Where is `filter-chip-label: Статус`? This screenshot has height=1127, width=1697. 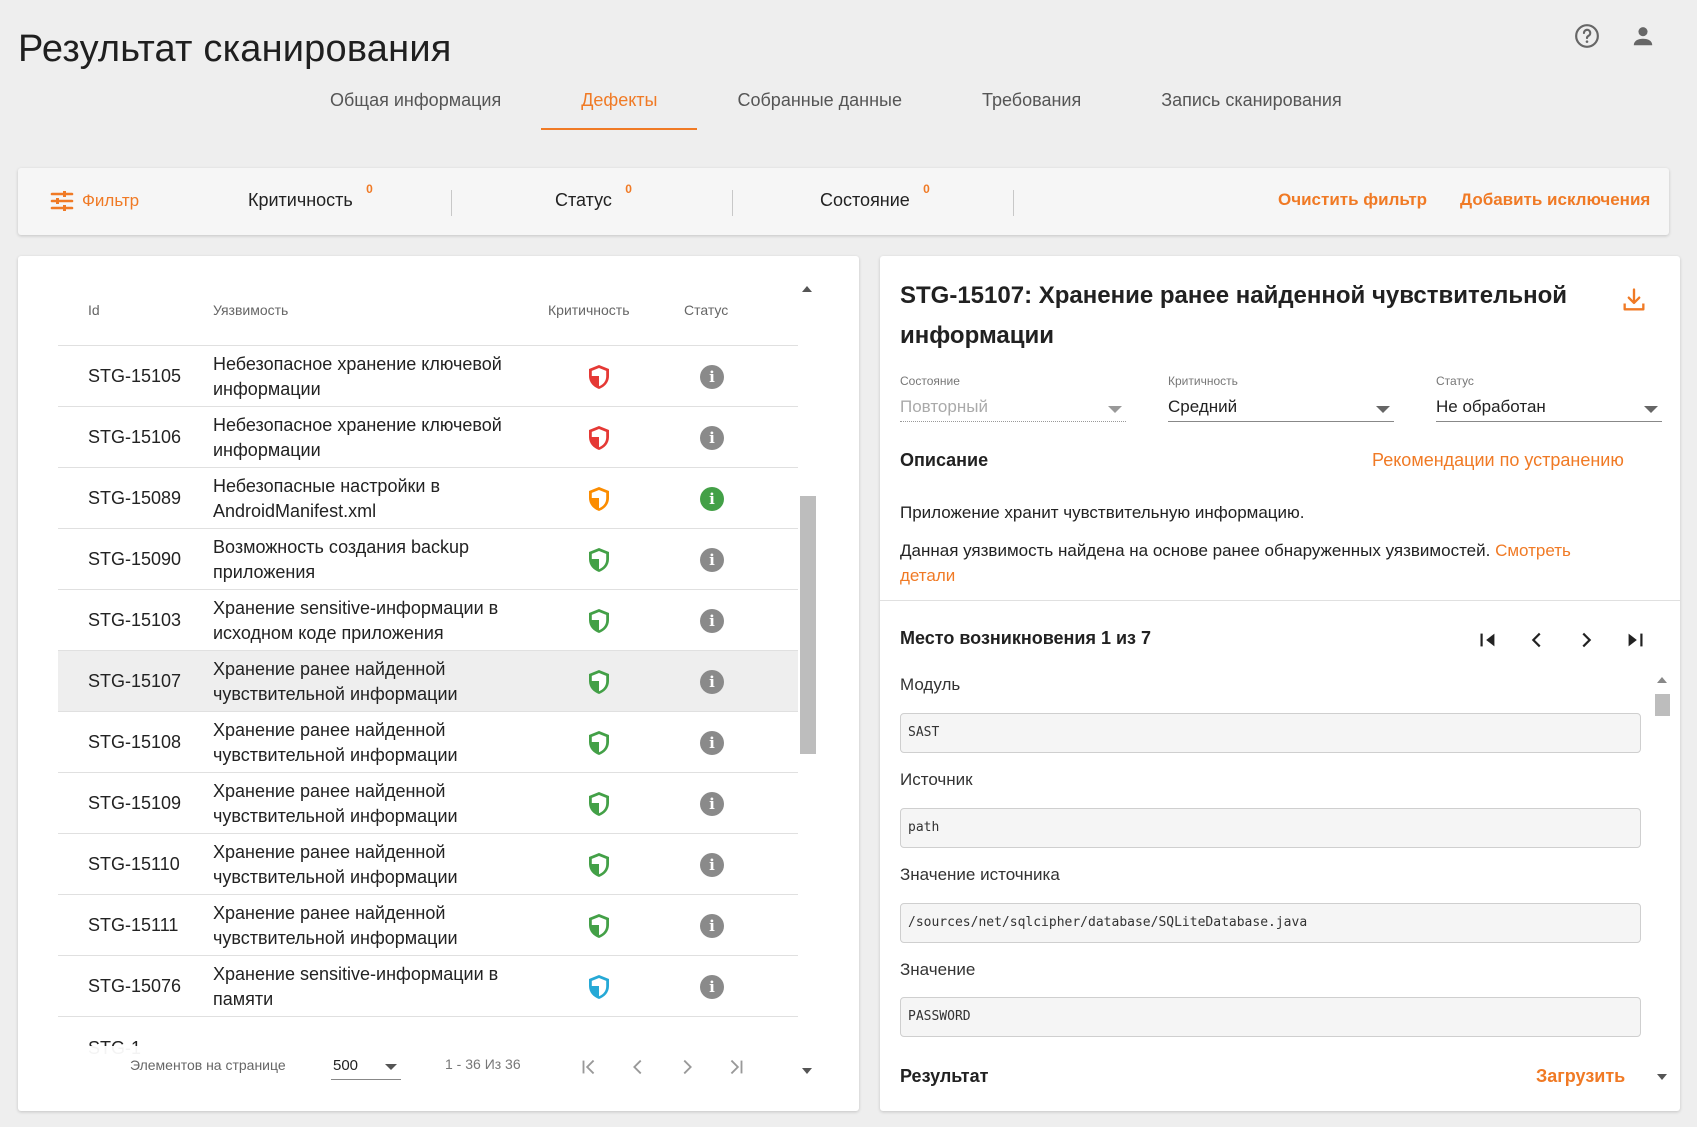
filter-chip-label: Статус is located at coordinates (583, 200).